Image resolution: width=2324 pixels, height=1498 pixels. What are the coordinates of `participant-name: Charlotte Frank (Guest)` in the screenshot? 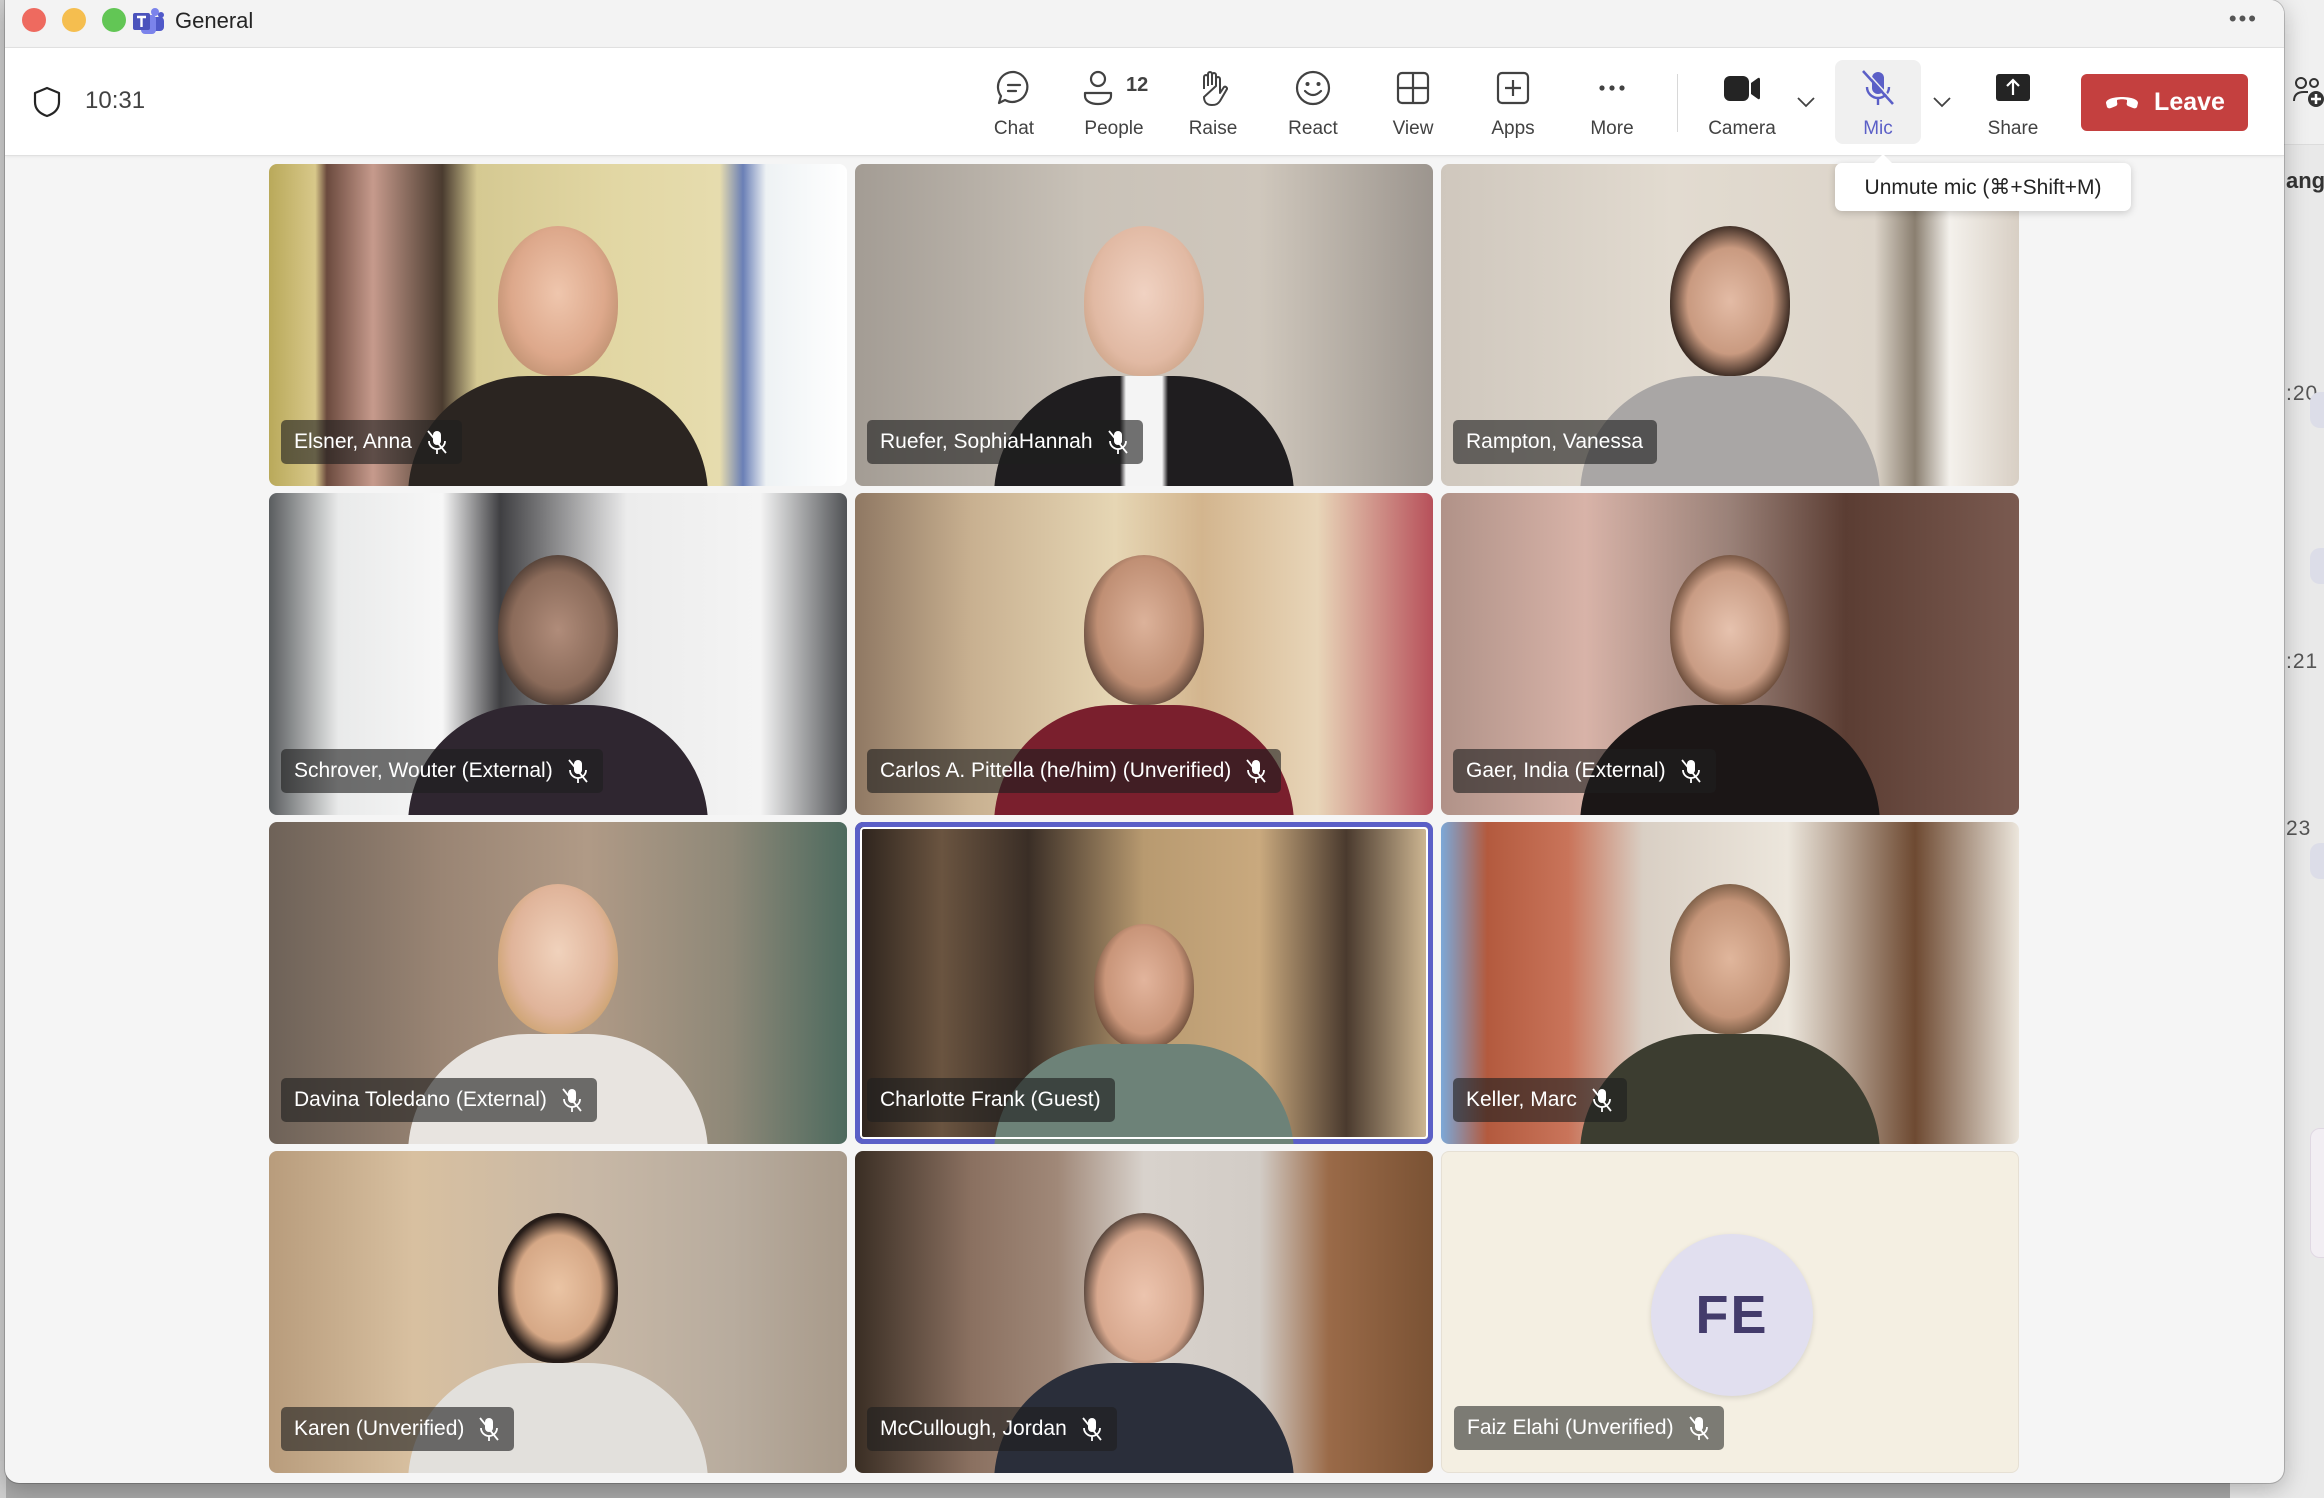 It's located at (990, 1099).